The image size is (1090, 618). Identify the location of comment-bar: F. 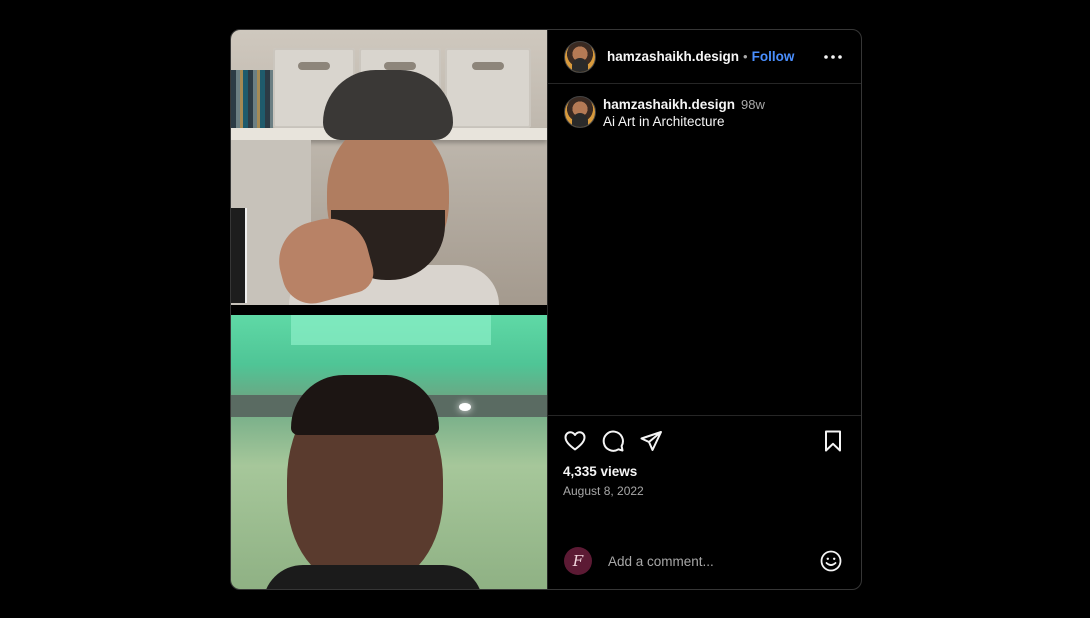
(704, 561).